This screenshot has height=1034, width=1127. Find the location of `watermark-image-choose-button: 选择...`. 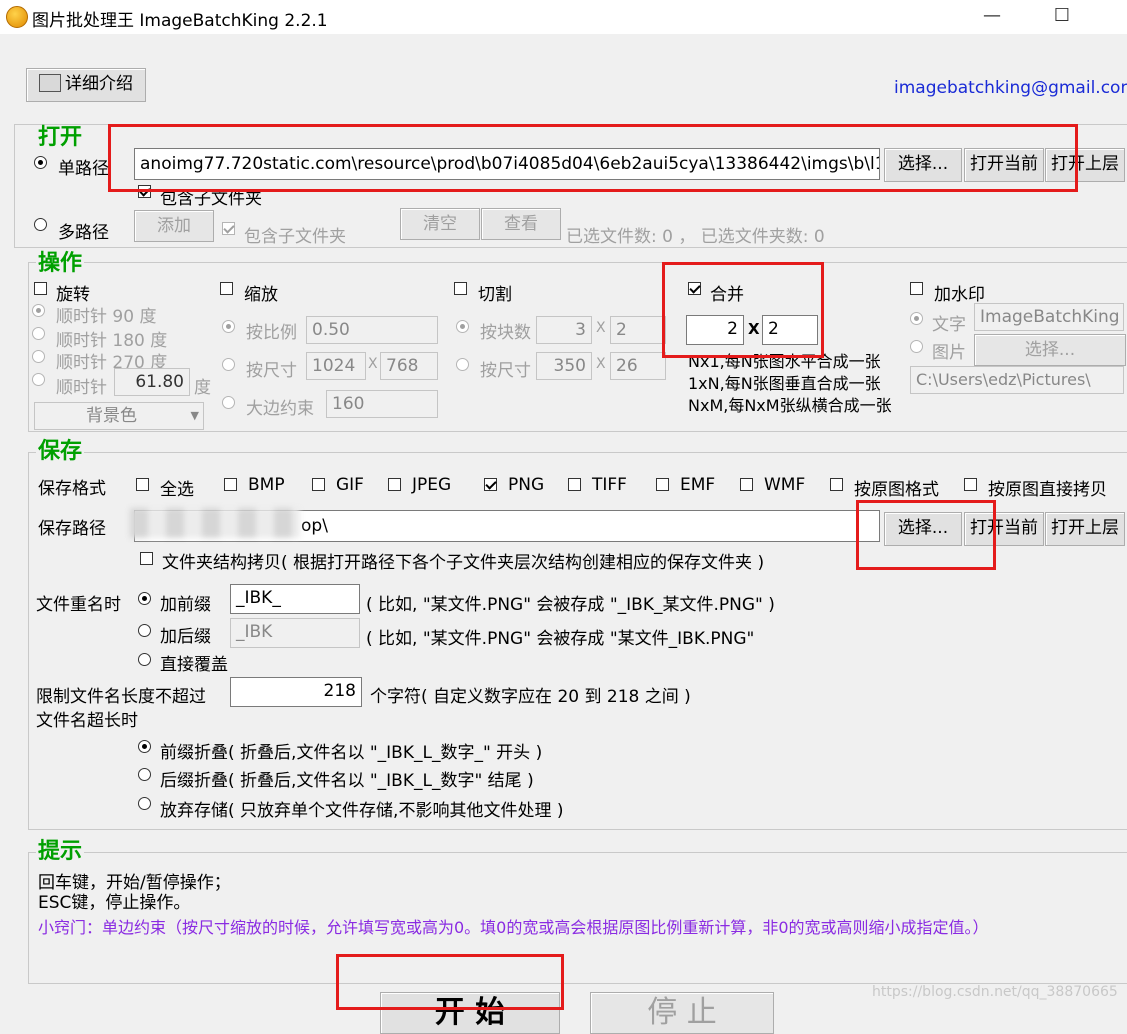

watermark-image-choose-button: 选择... is located at coordinates (1050, 350).